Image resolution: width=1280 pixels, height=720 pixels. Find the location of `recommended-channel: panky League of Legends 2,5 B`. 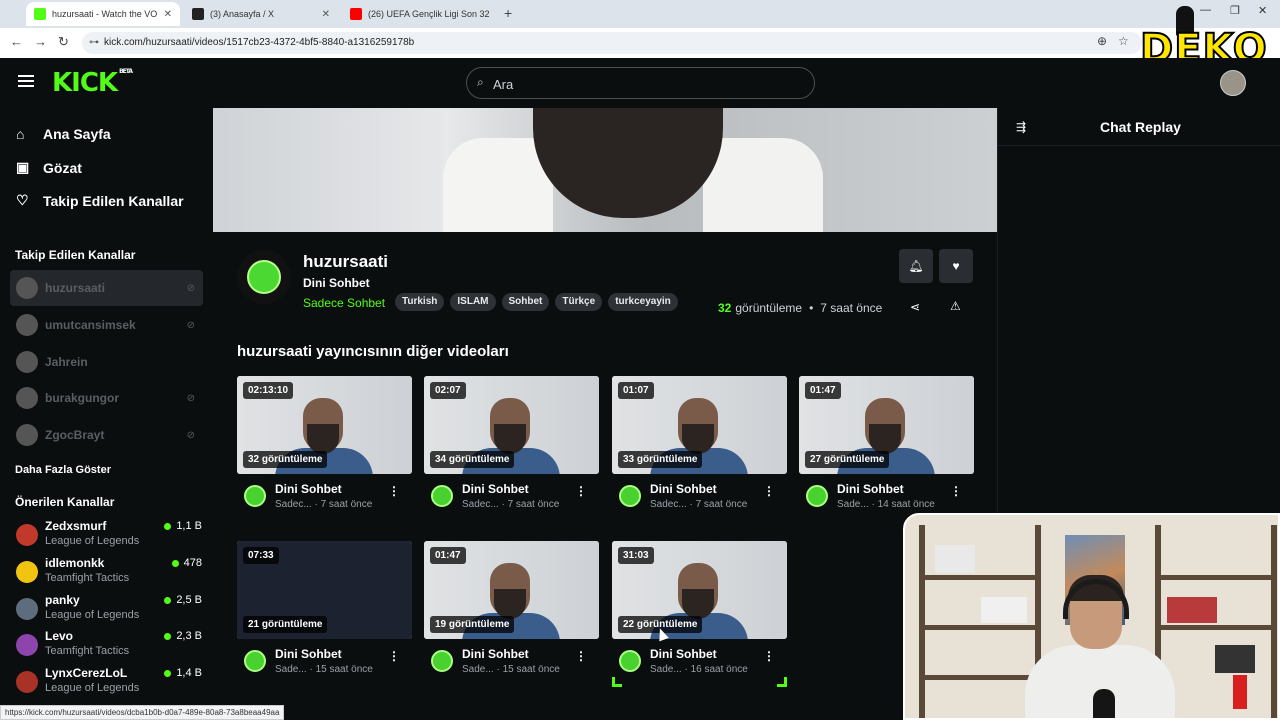

recommended-channel: panky League of Legends 2,5 B is located at coordinates (109, 611).